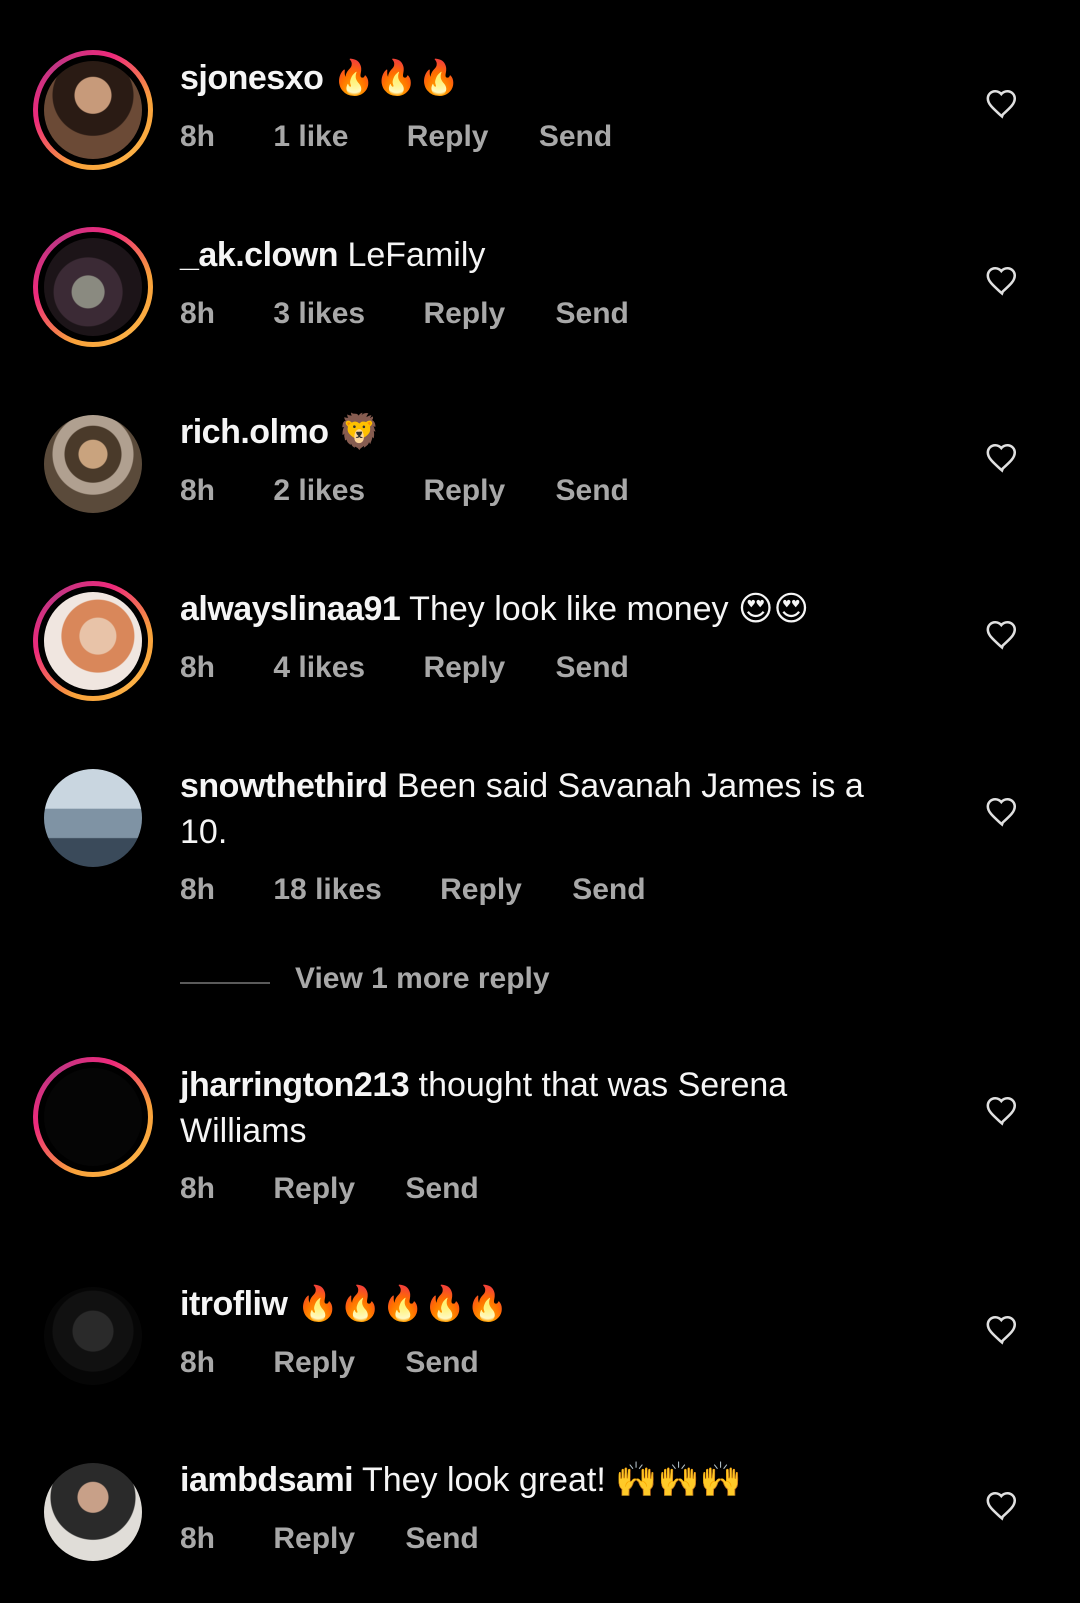  I want to click on comment-emoji: 🙌🙌🙌, so click(679, 1480).